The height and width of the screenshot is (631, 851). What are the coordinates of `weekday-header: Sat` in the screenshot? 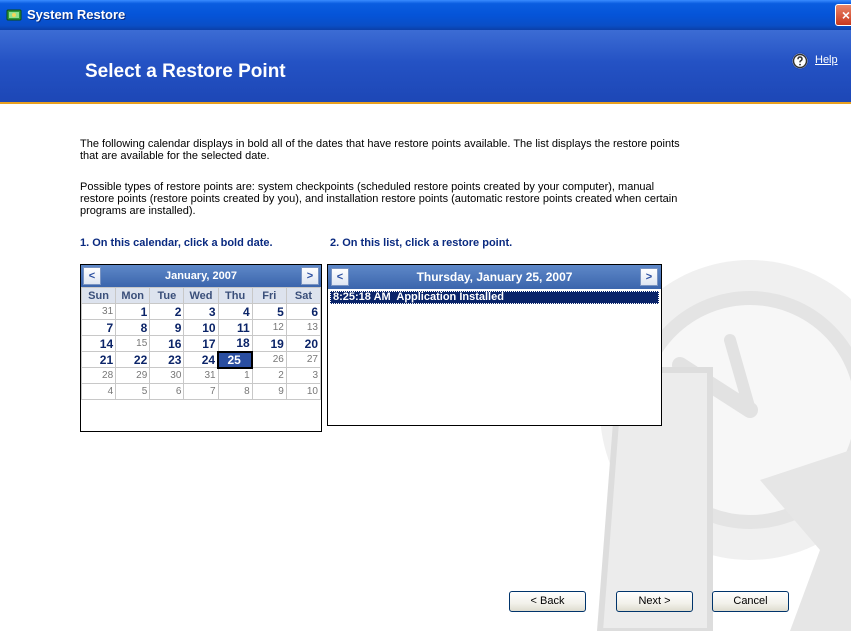 It's located at (303, 295).